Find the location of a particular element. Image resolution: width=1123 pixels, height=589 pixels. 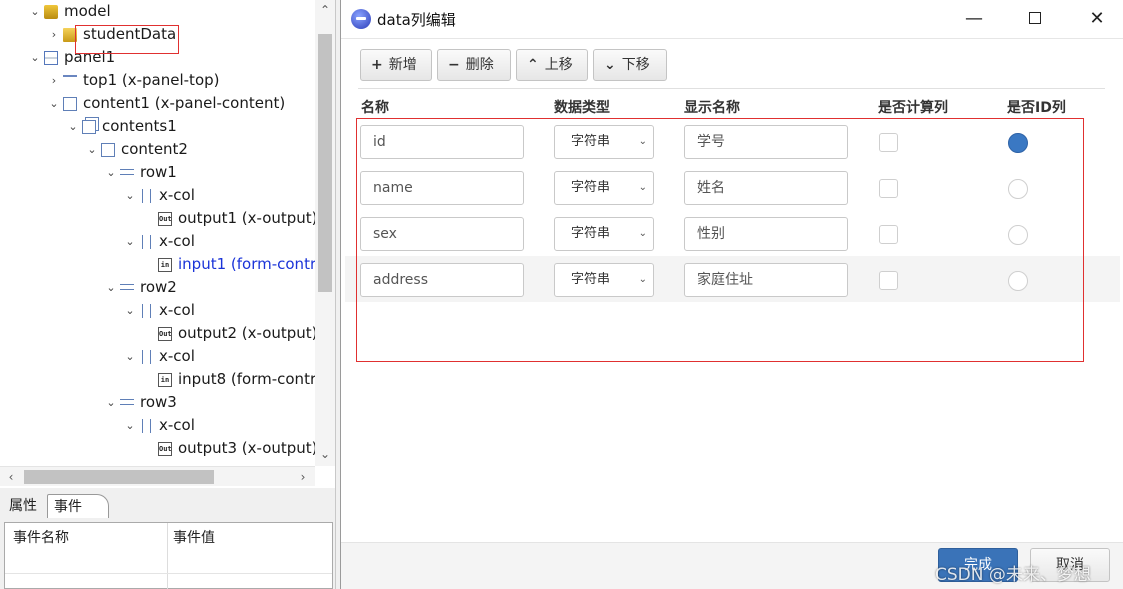

tree-item: ⌄ content1 (x-panel-content) is located at coordinates (191, 103).